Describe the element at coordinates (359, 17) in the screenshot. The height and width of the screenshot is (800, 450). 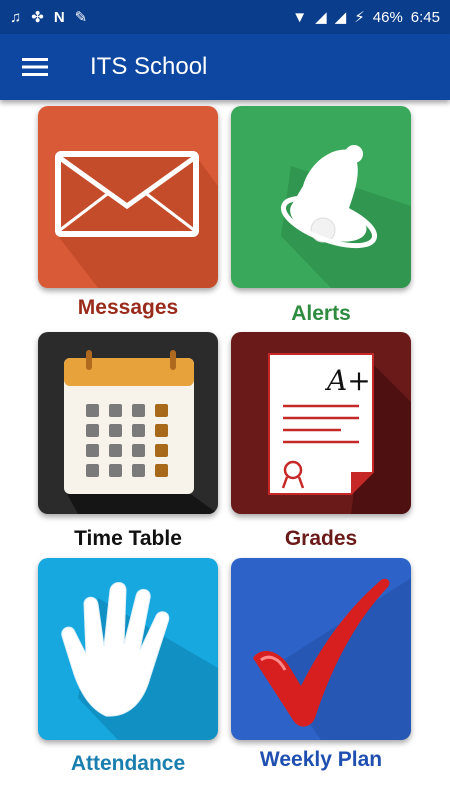
I see `battery-charging-icon: ⚡` at that location.